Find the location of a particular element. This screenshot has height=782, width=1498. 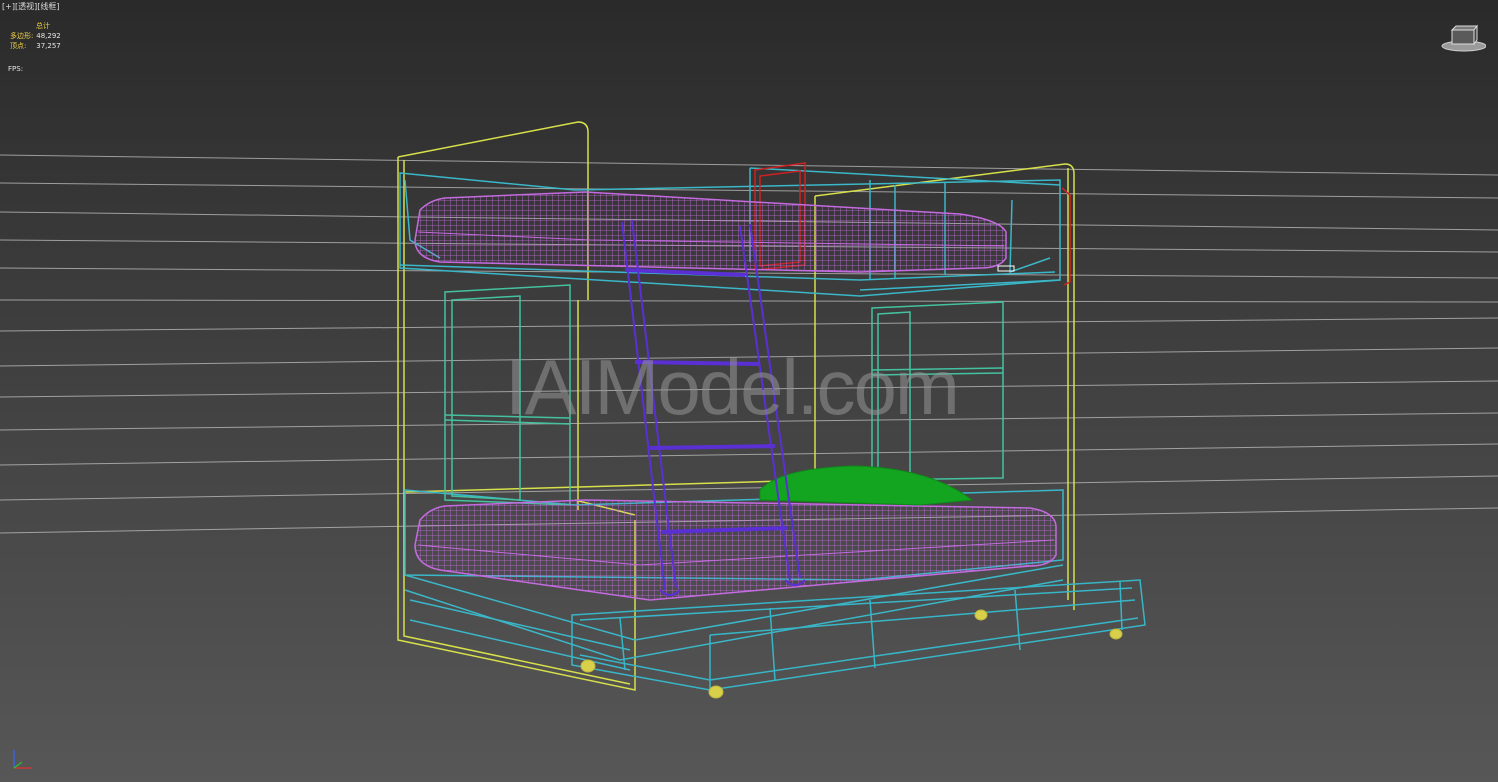

fps-label: FPS: is located at coordinates (16, 69).